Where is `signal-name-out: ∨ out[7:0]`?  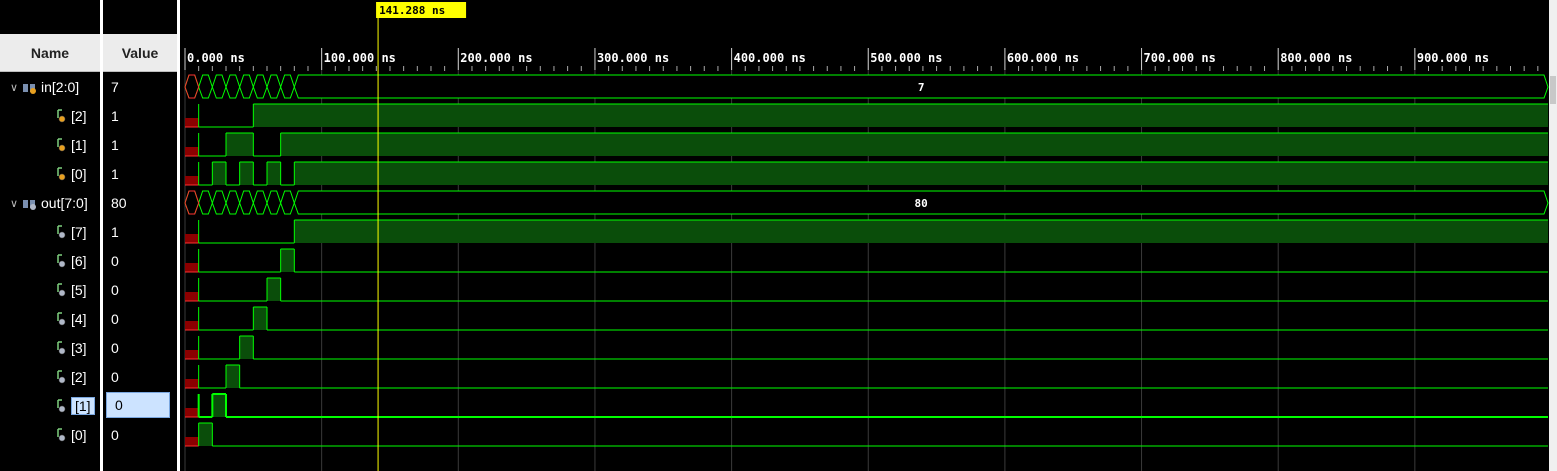 signal-name-out: ∨ out[7:0] is located at coordinates (50, 203).